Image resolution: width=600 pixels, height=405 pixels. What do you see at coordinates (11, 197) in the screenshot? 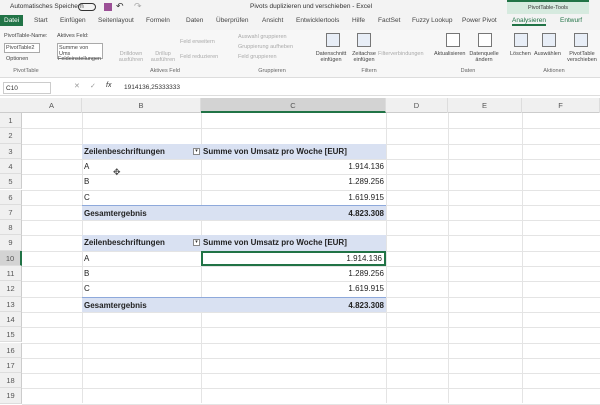
I see `row-header-6: 6` at bounding box center [11, 197].